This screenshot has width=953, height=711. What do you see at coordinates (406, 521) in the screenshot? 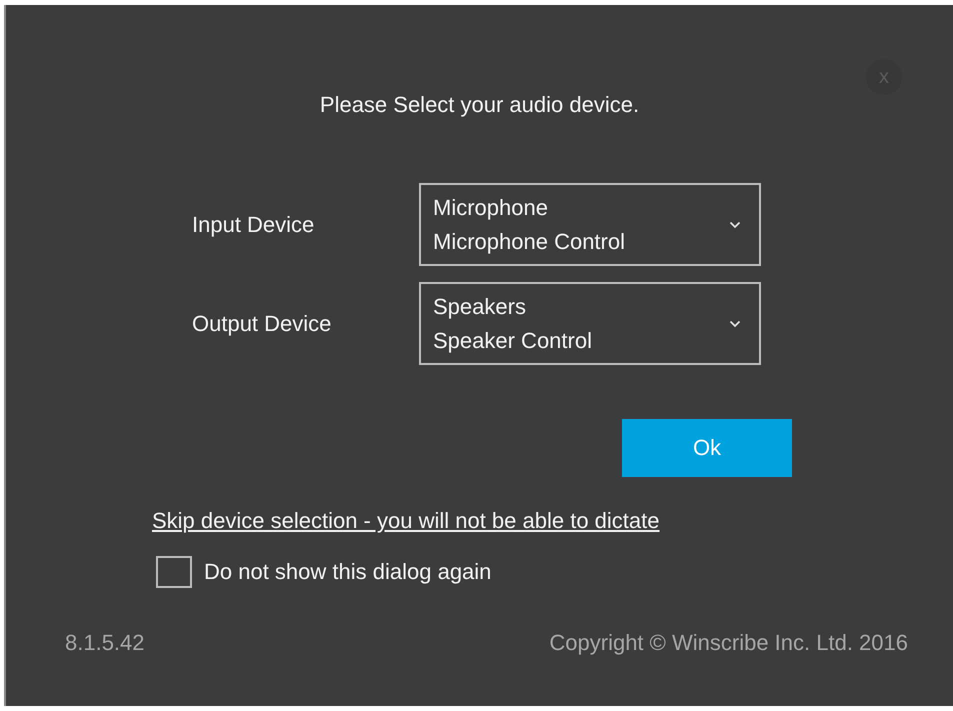
I see `skip-link: Skip device selection - you will not be able to dictate` at bounding box center [406, 521].